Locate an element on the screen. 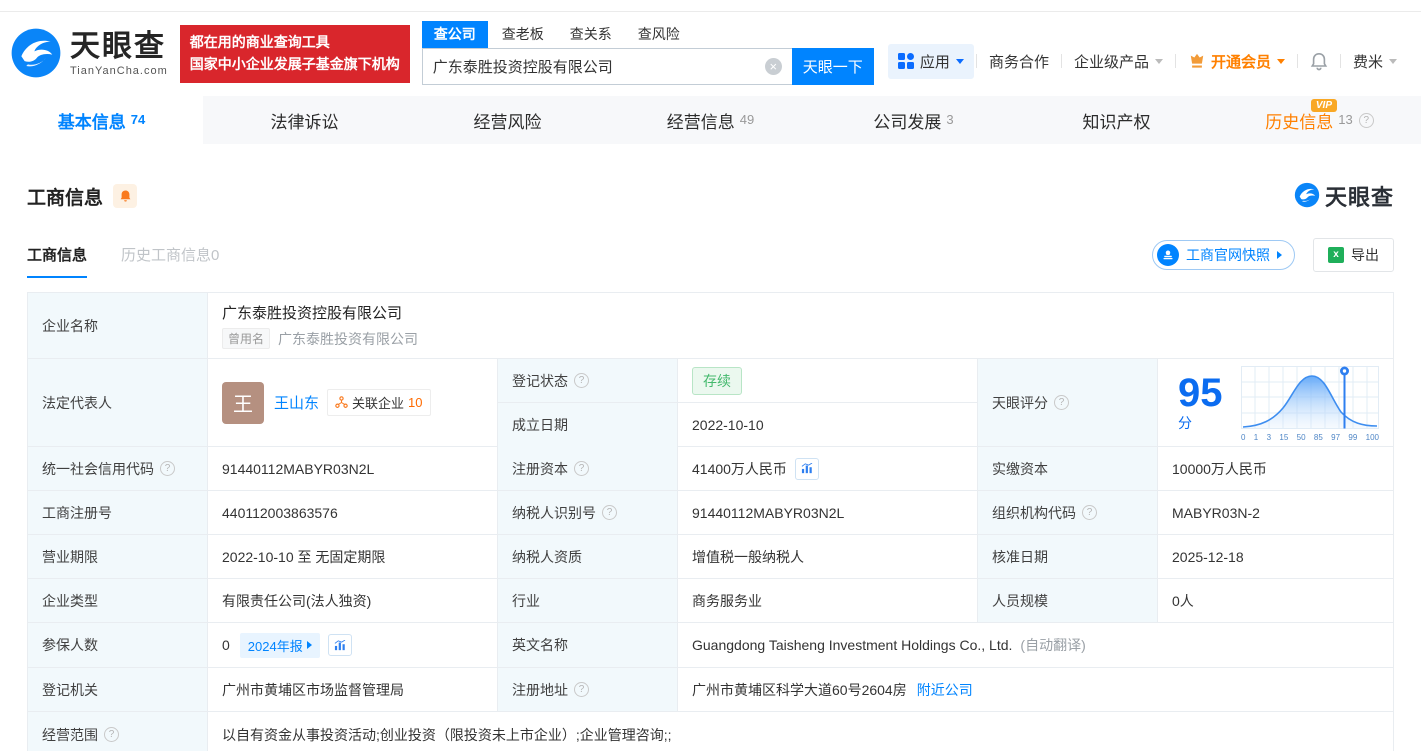 The height and width of the screenshot is (751, 1421). export-button-label: 导出 is located at coordinates (1365, 255).